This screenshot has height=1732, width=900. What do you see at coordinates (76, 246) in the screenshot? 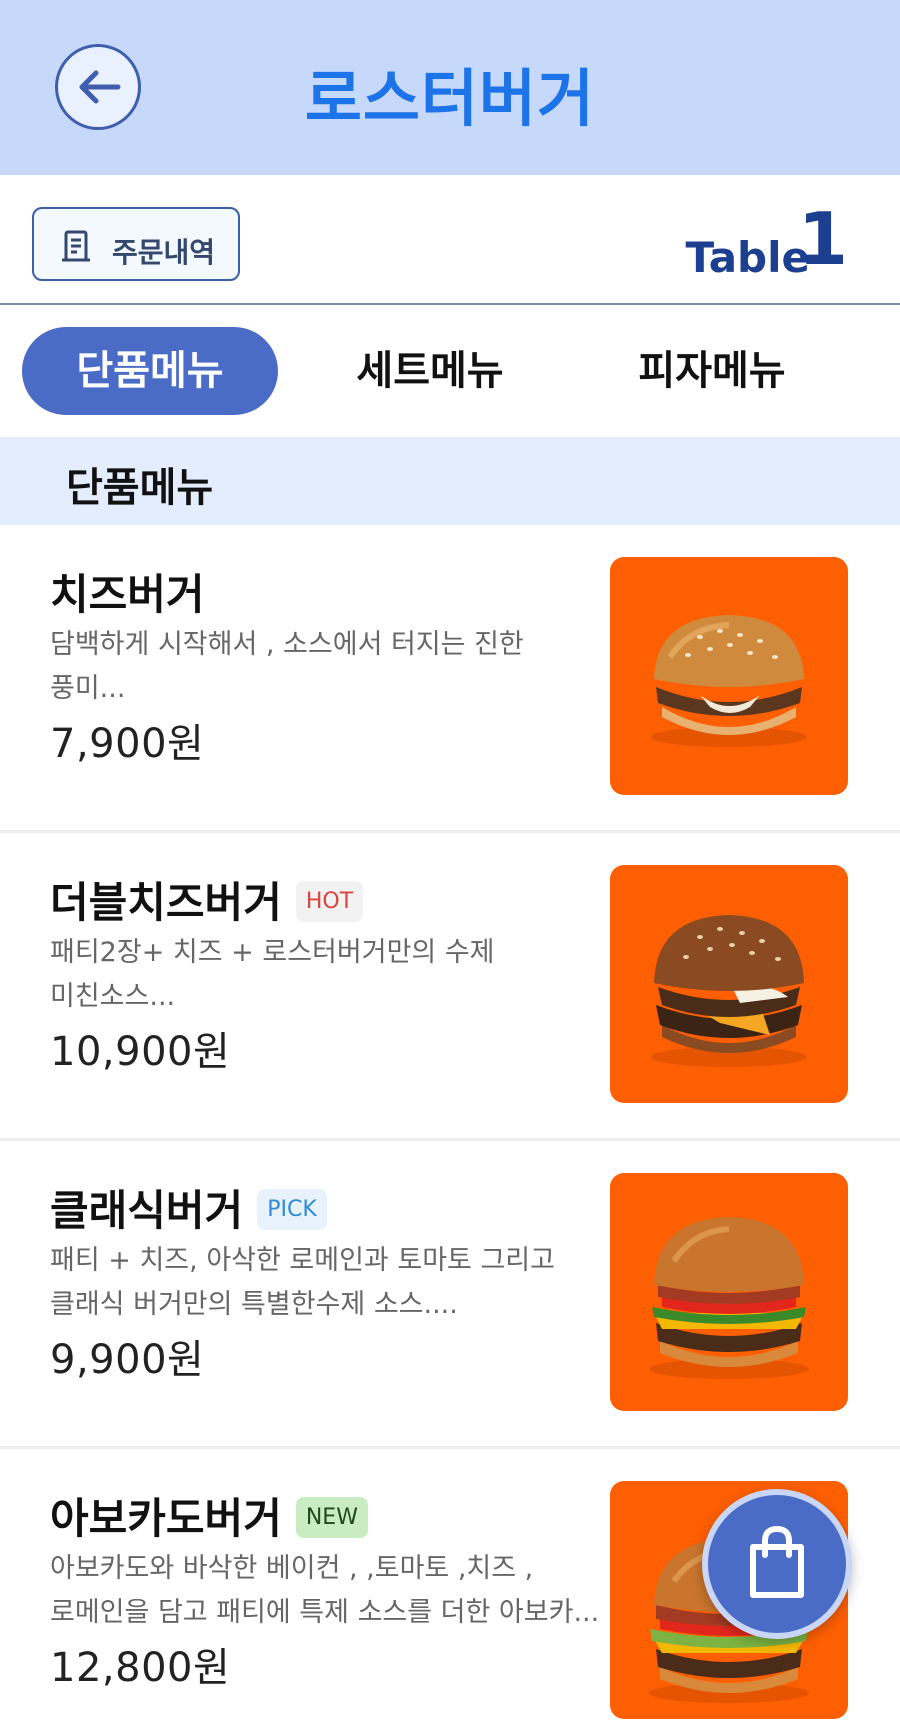
I see `receipt-icon` at bounding box center [76, 246].